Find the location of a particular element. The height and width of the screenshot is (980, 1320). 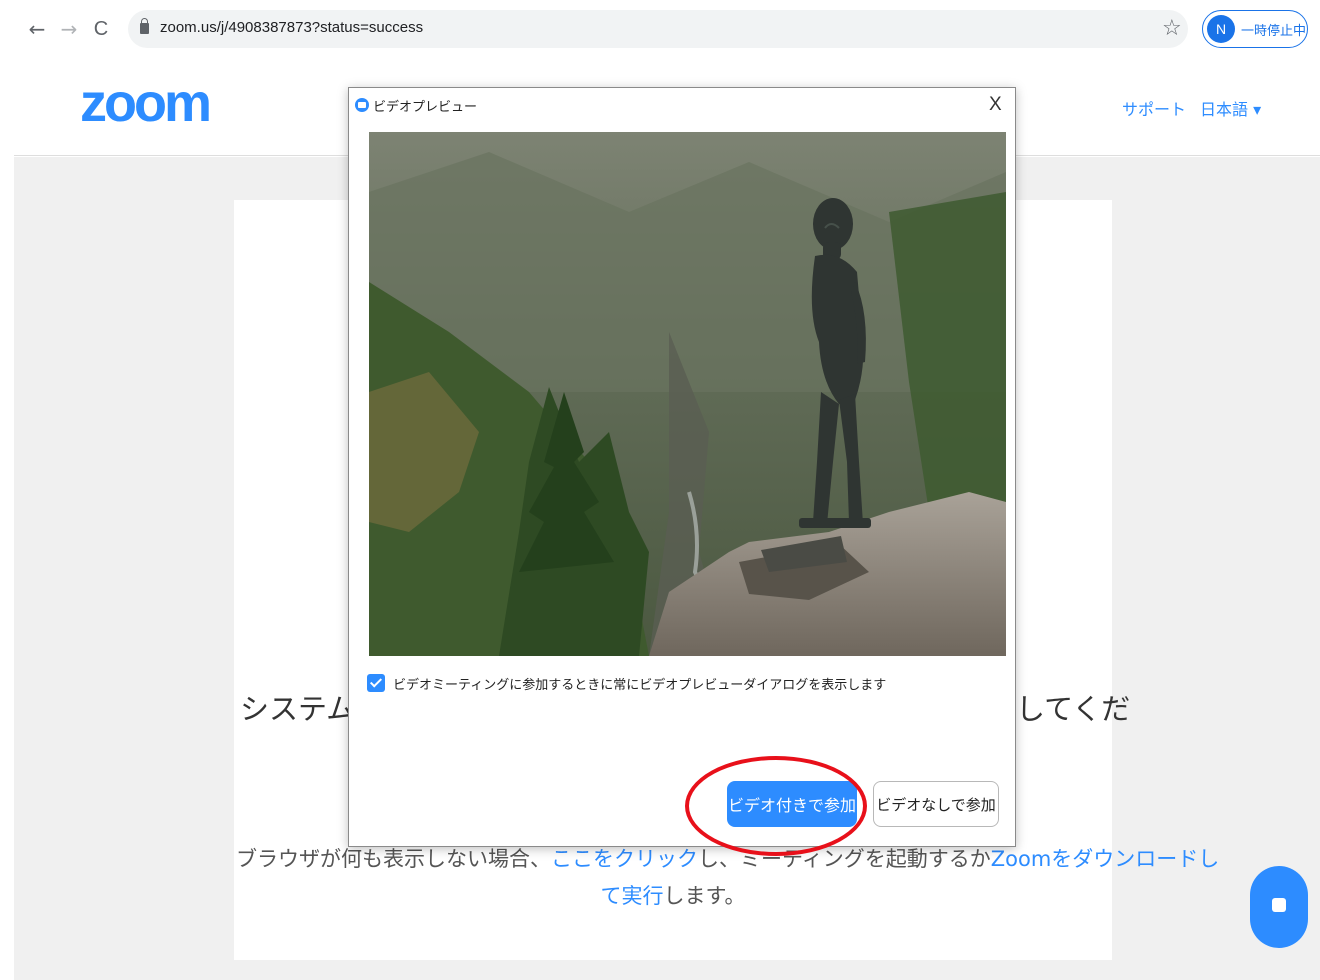

launch-instruction-end: してくだ is located at coordinates (1073, 709).